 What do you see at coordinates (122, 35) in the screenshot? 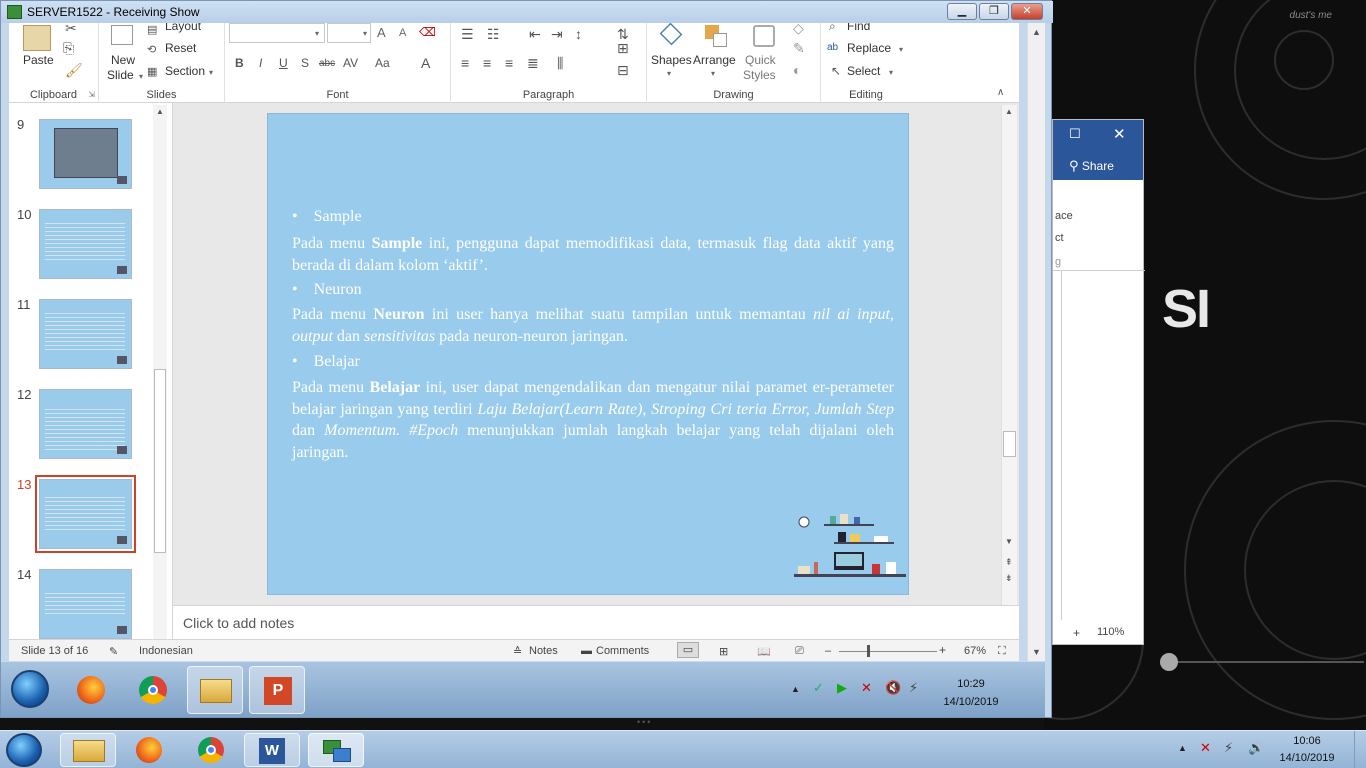
I see `new-slide-icon` at bounding box center [122, 35].